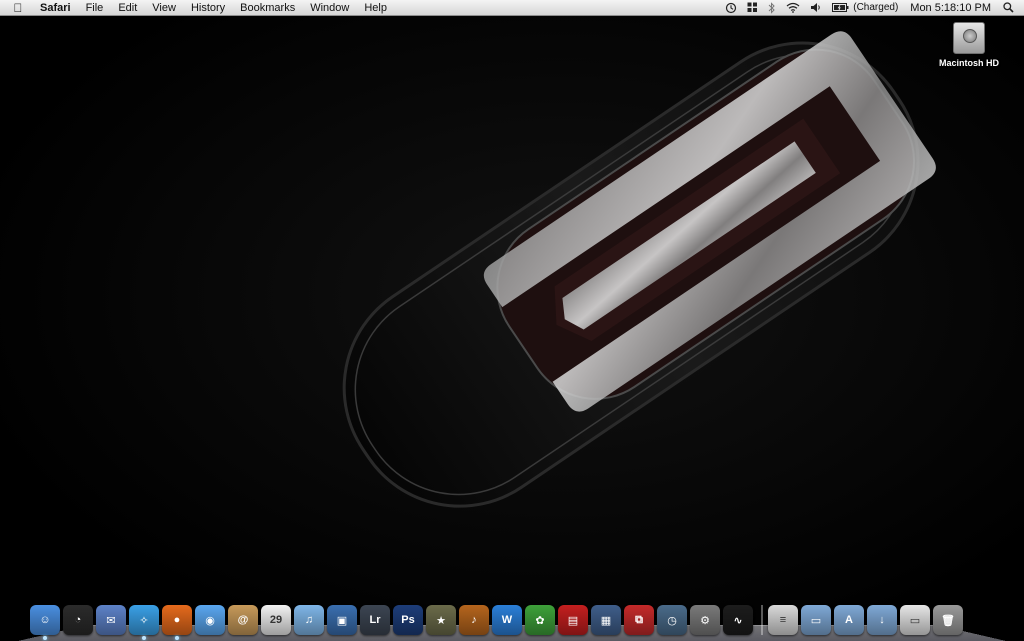 The height and width of the screenshot is (641, 1024). I want to click on time-machine-icon: ◷, so click(672, 620).